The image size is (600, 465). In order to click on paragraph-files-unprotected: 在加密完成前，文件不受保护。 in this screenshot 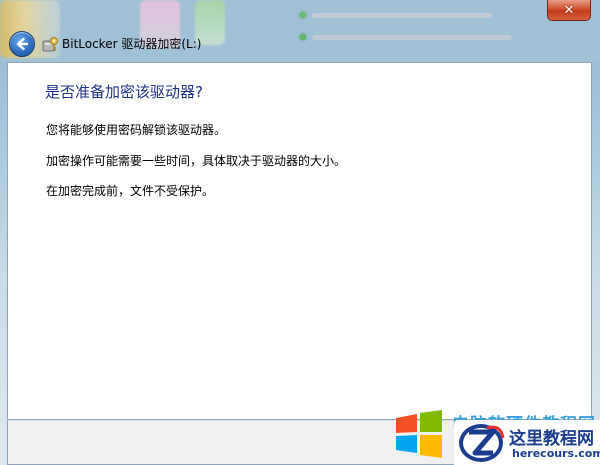, I will do `click(130, 191)`.